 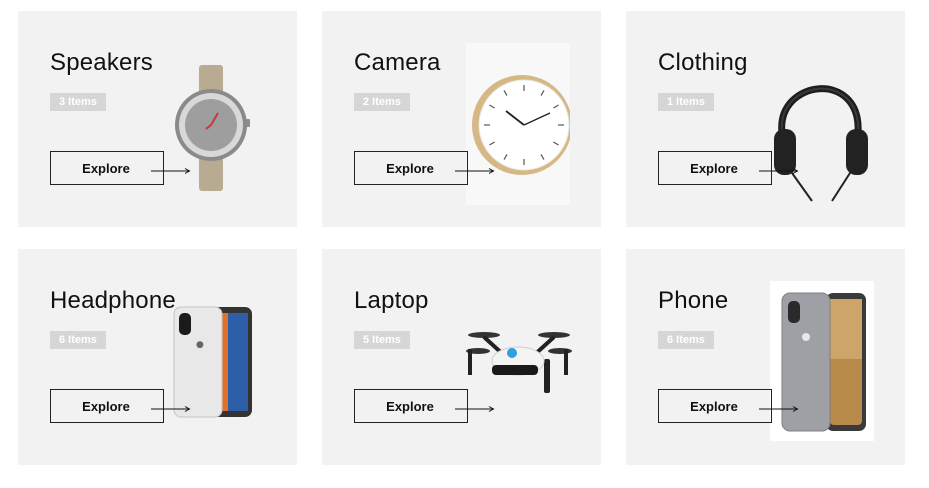 I want to click on category-title: Speakers, so click(x=101, y=62).